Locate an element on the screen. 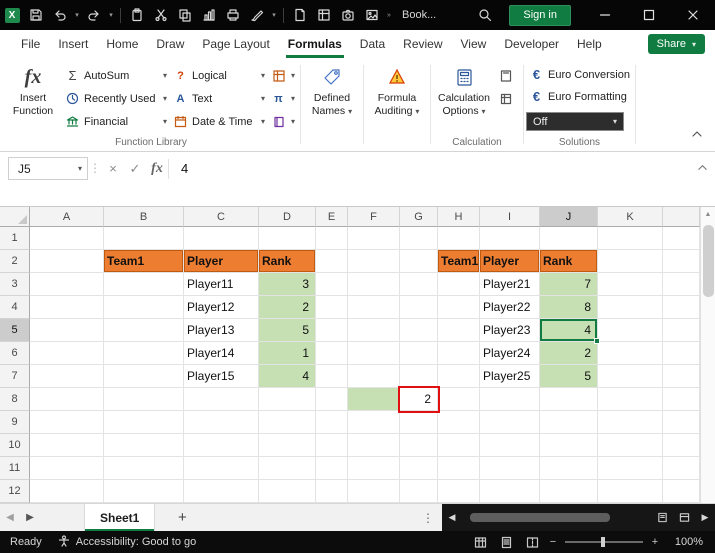 The width and height of the screenshot is (715, 553). cell-G12 is located at coordinates (419, 491).